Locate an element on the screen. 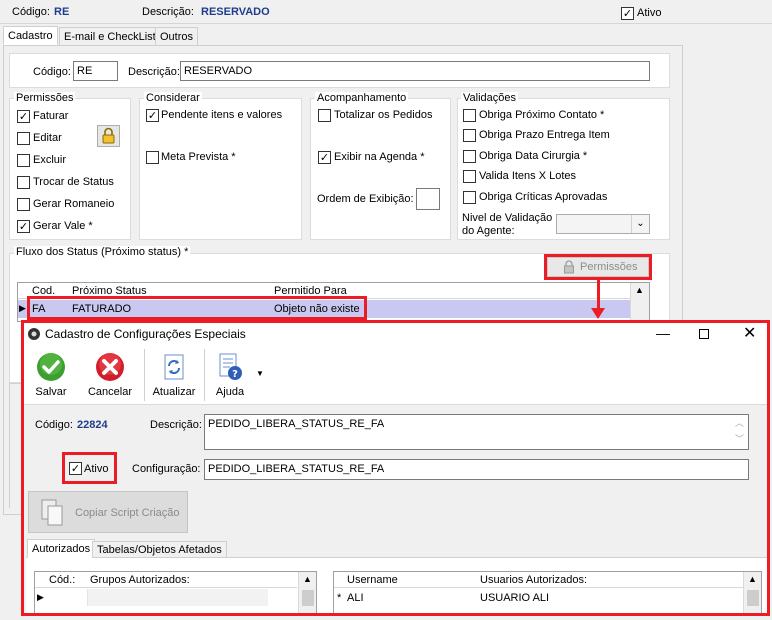 This screenshot has width=772, height=620. gerar-romaneio-checkbox is located at coordinates (23, 204).